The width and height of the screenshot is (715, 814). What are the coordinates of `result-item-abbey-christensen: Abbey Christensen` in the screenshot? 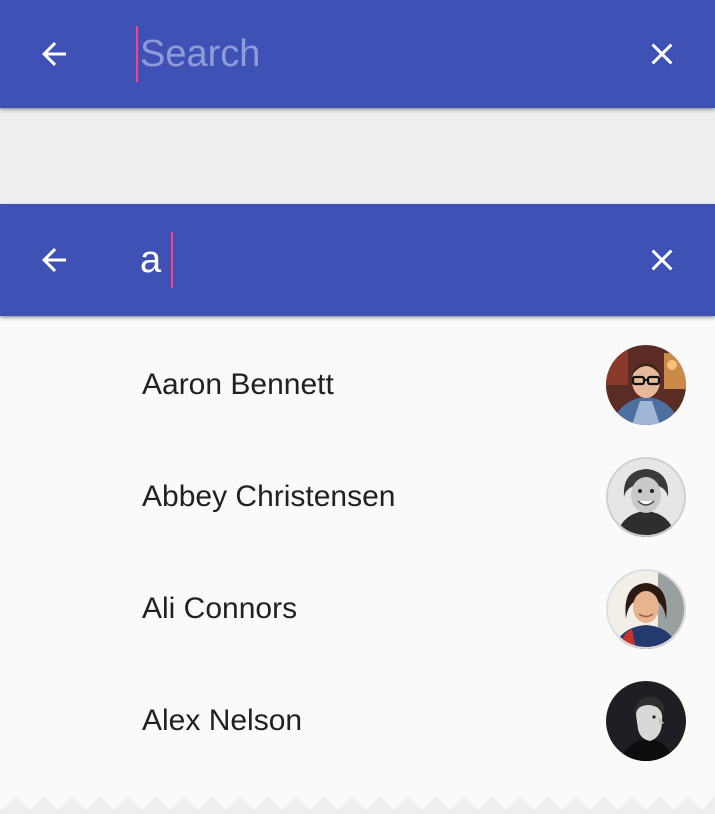 It's located at (357, 497).